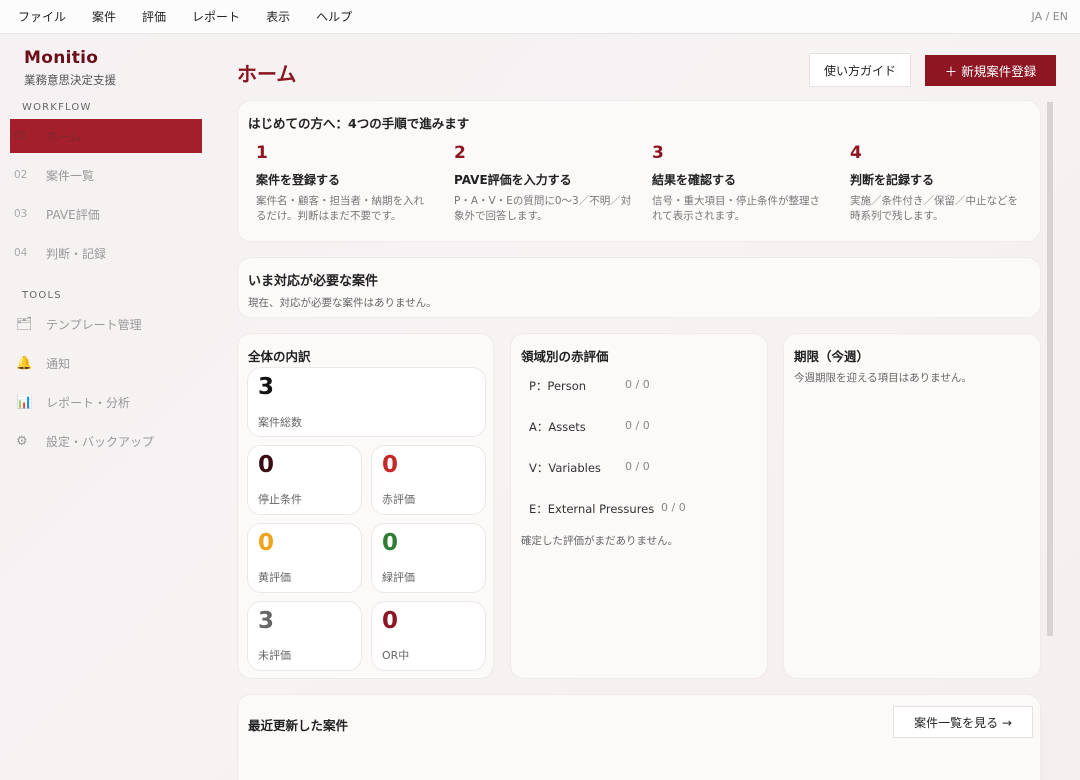 Image resolution: width=1080 pixels, height=780 pixels. What do you see at coordinates (267, 74) in the screenshot?
I see `page-title: ホーム` at bounding box center [267, 74].